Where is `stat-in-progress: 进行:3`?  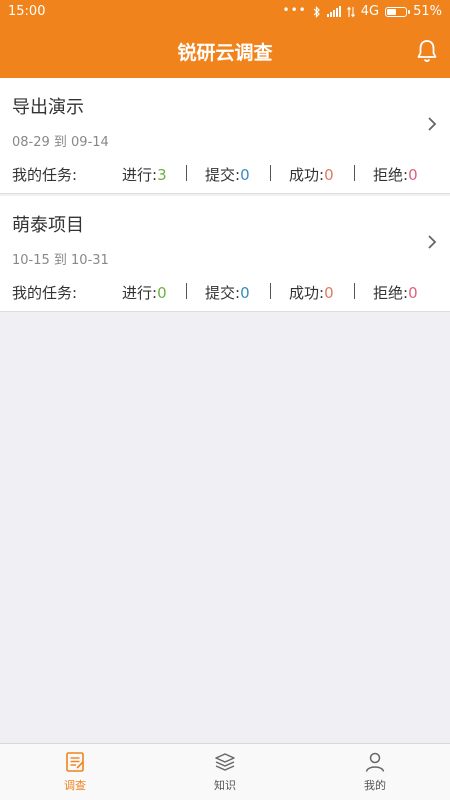
stat-in-progress: 进行:3 is located at coordinates (144, 174).